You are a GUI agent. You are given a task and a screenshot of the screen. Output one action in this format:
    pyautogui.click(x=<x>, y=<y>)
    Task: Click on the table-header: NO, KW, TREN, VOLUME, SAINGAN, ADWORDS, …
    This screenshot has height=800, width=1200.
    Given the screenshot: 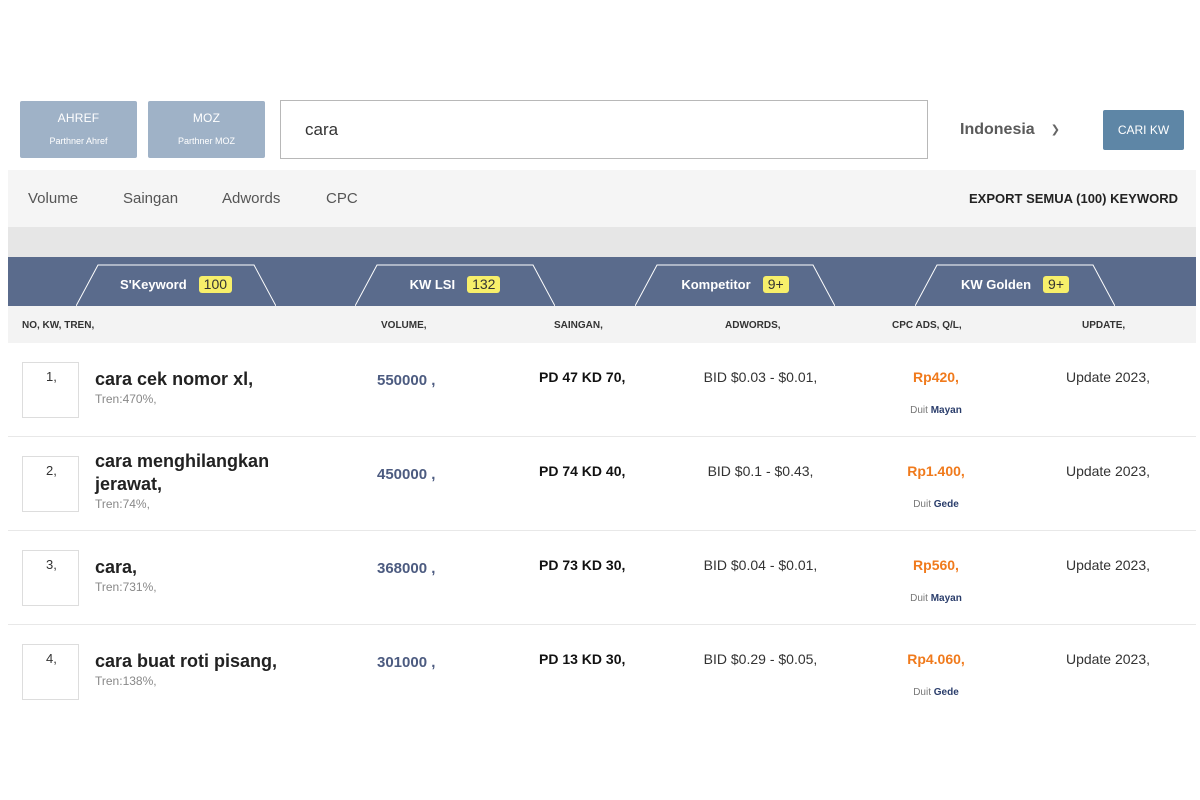 What is the action you would take?
    pyautogui.click(x=602, y=324)
    